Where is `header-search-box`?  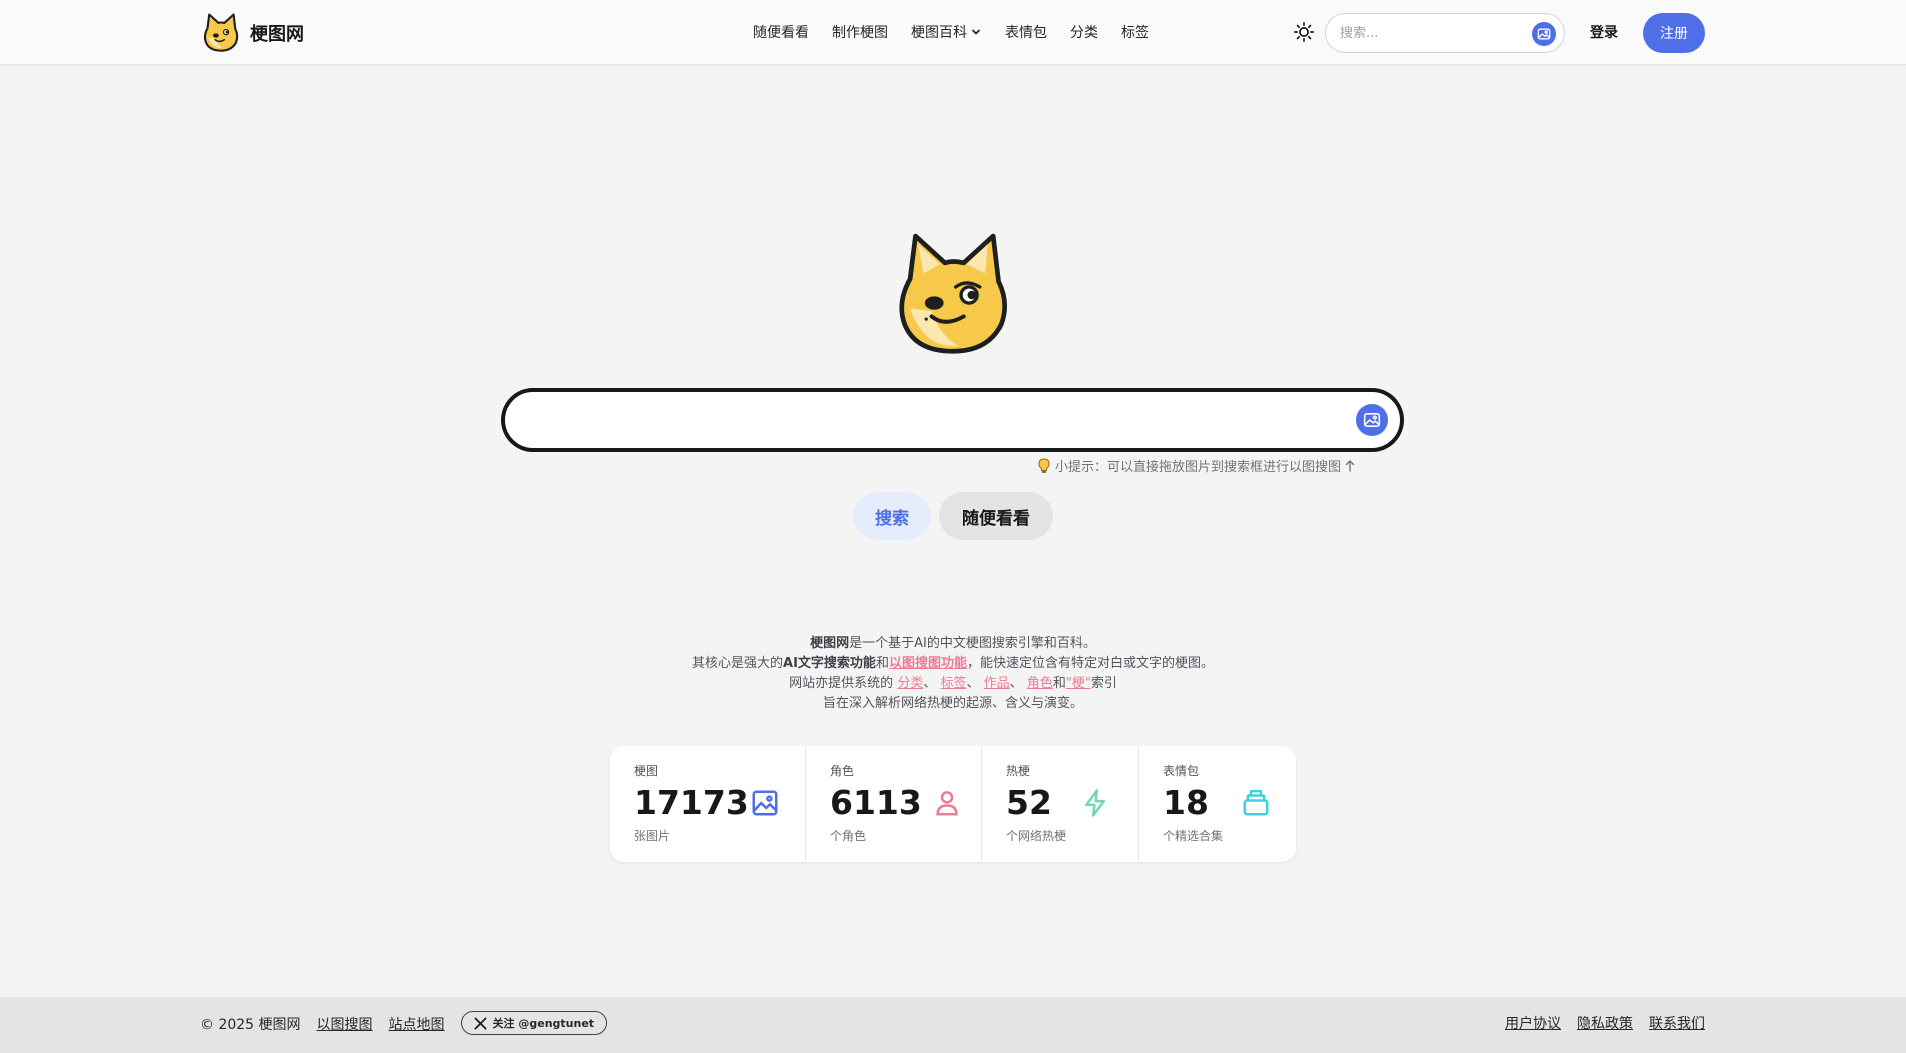
header-search-box is located at coordinates (1445, 33).